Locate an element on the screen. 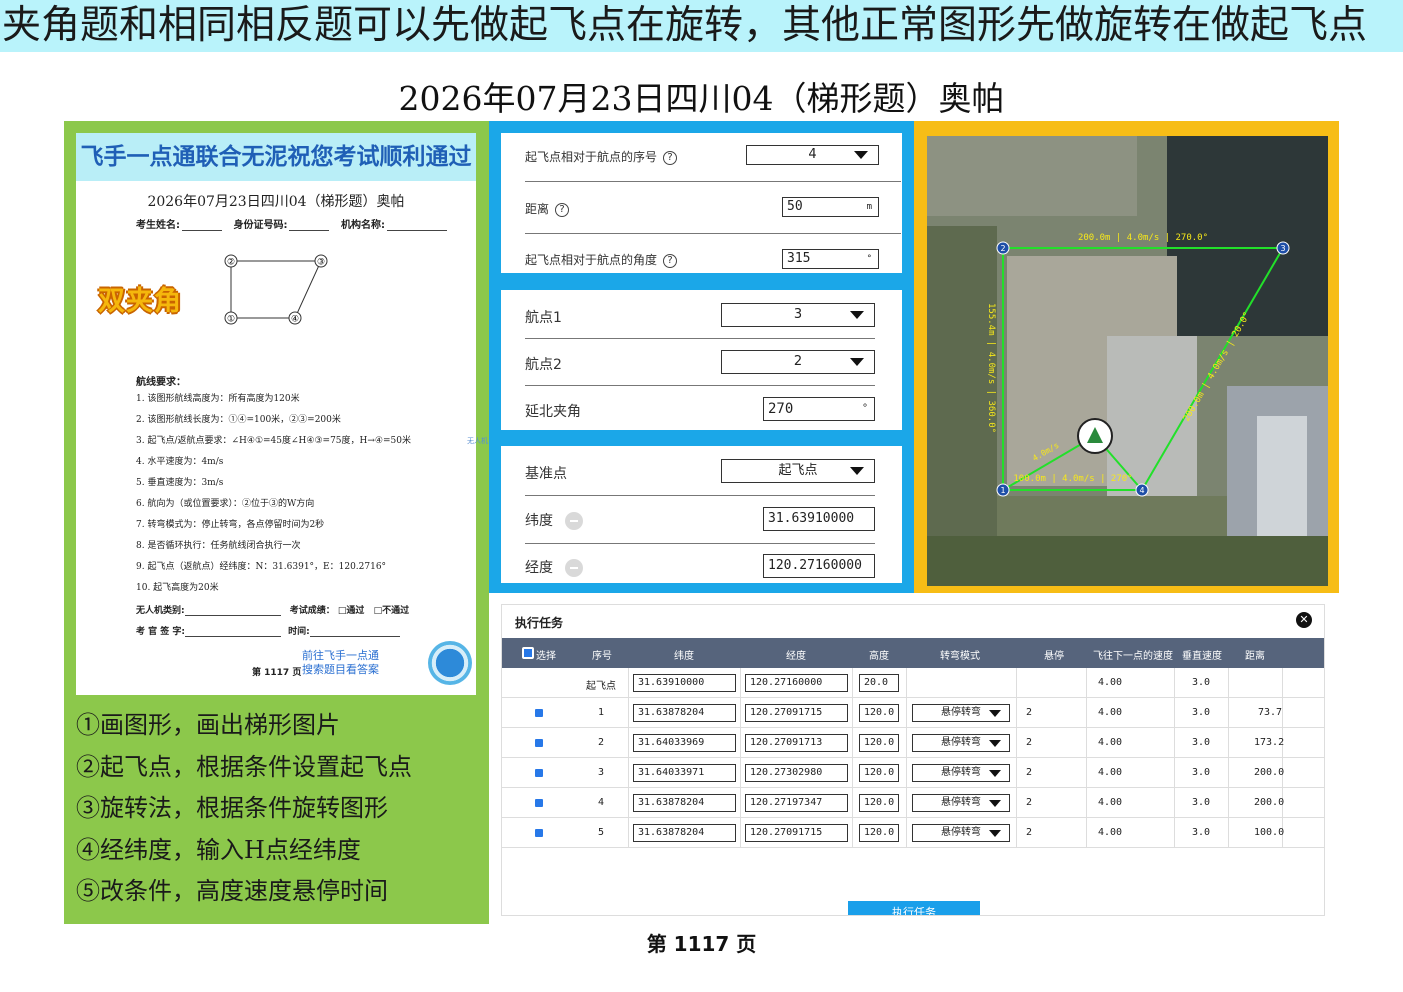  col-distance: 距离 is located at coordinates (1255, 656).